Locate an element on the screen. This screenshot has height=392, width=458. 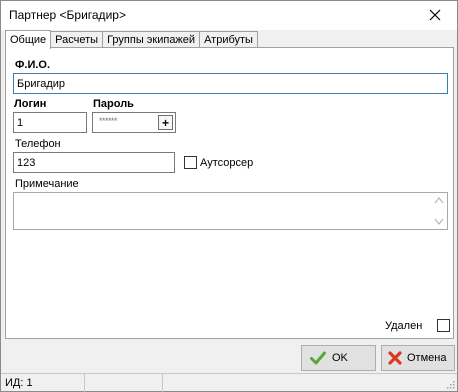
password-label: Пароль is located at coordinates (113, 104).